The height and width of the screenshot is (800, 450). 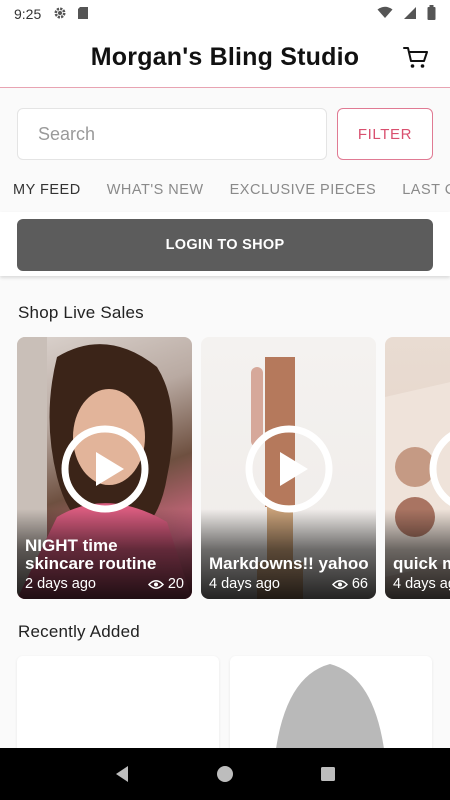 What do you see at coordinates (60, 14) in the screenshot?
I see `settings-status-icon` at bounding box center [60, 14].